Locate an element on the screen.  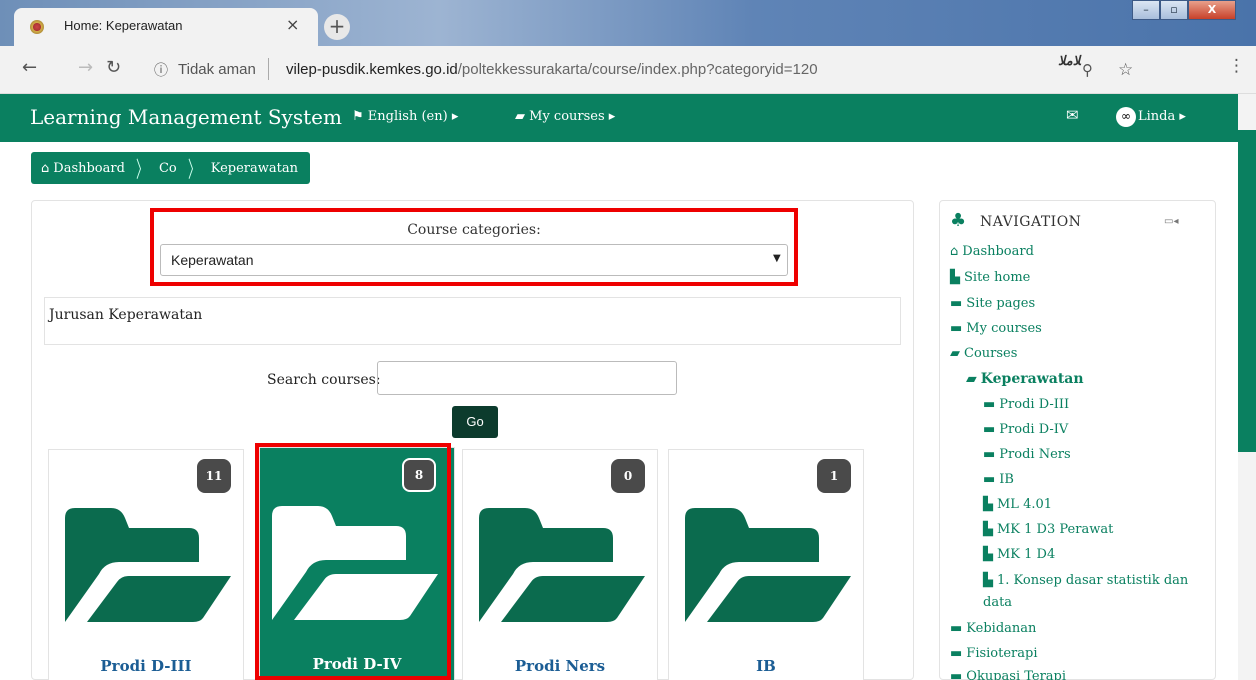
nav-item-fisioterapi: ▬ Fisioterapi is located at coordinates (994, 653).